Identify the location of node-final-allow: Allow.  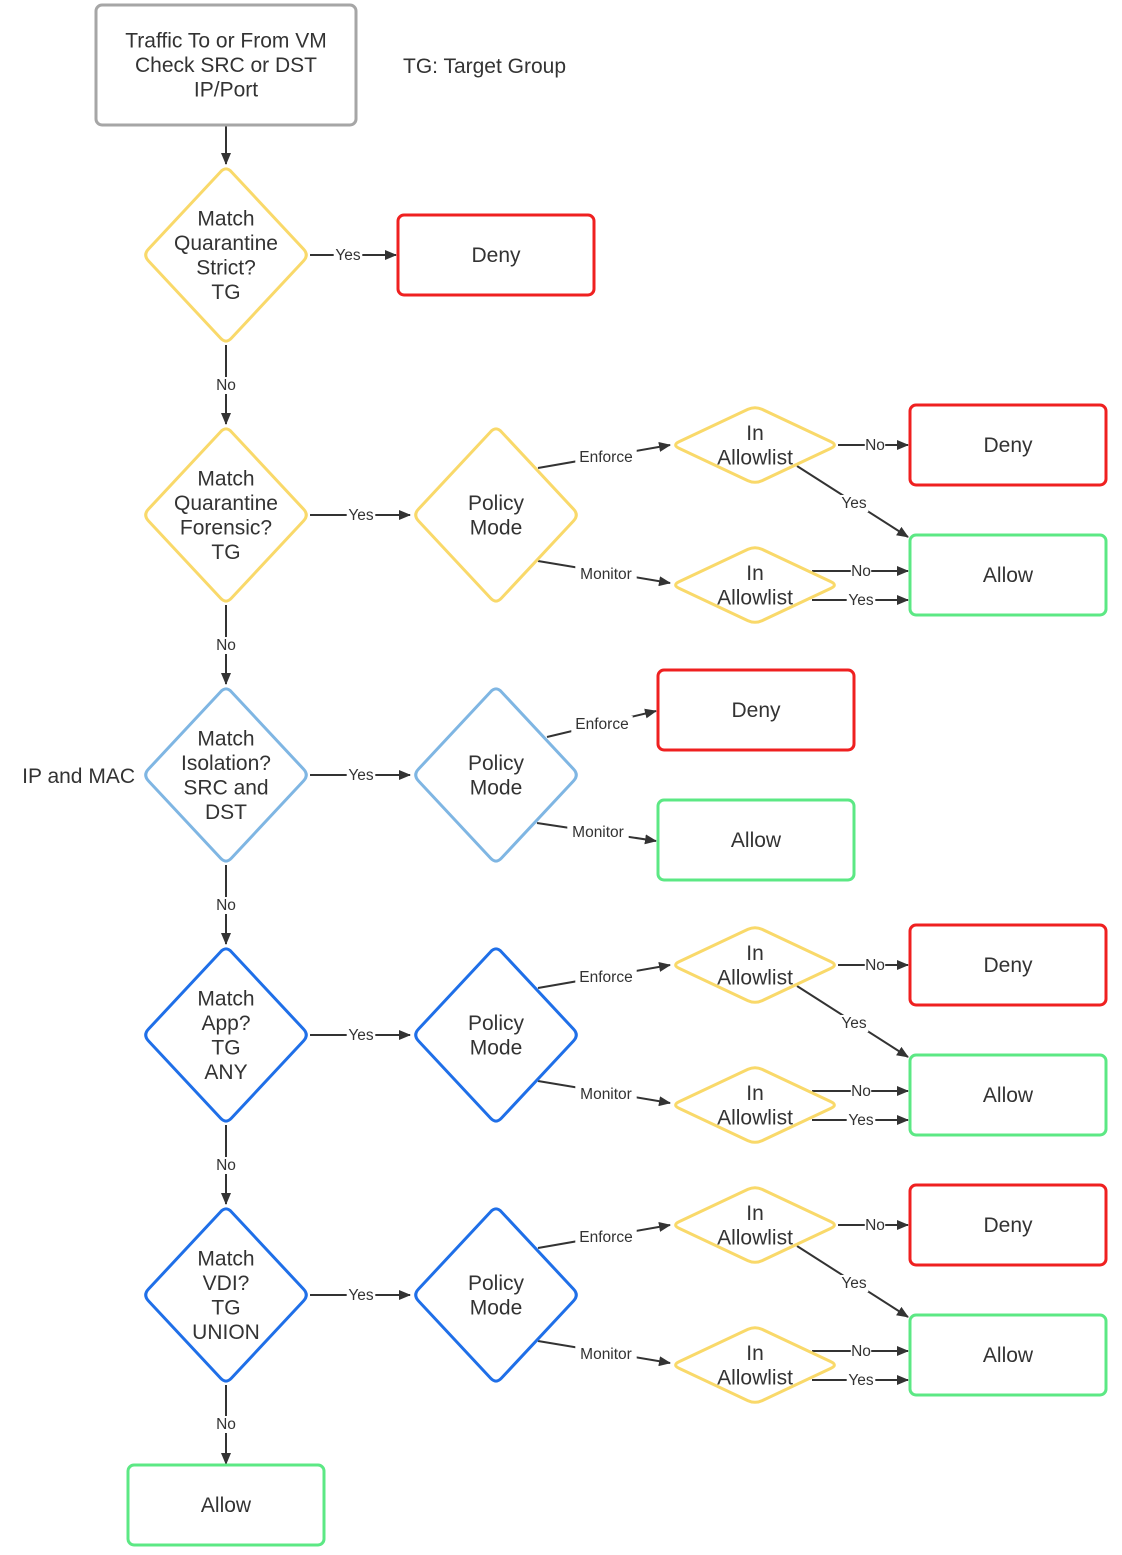
(226, 1505).